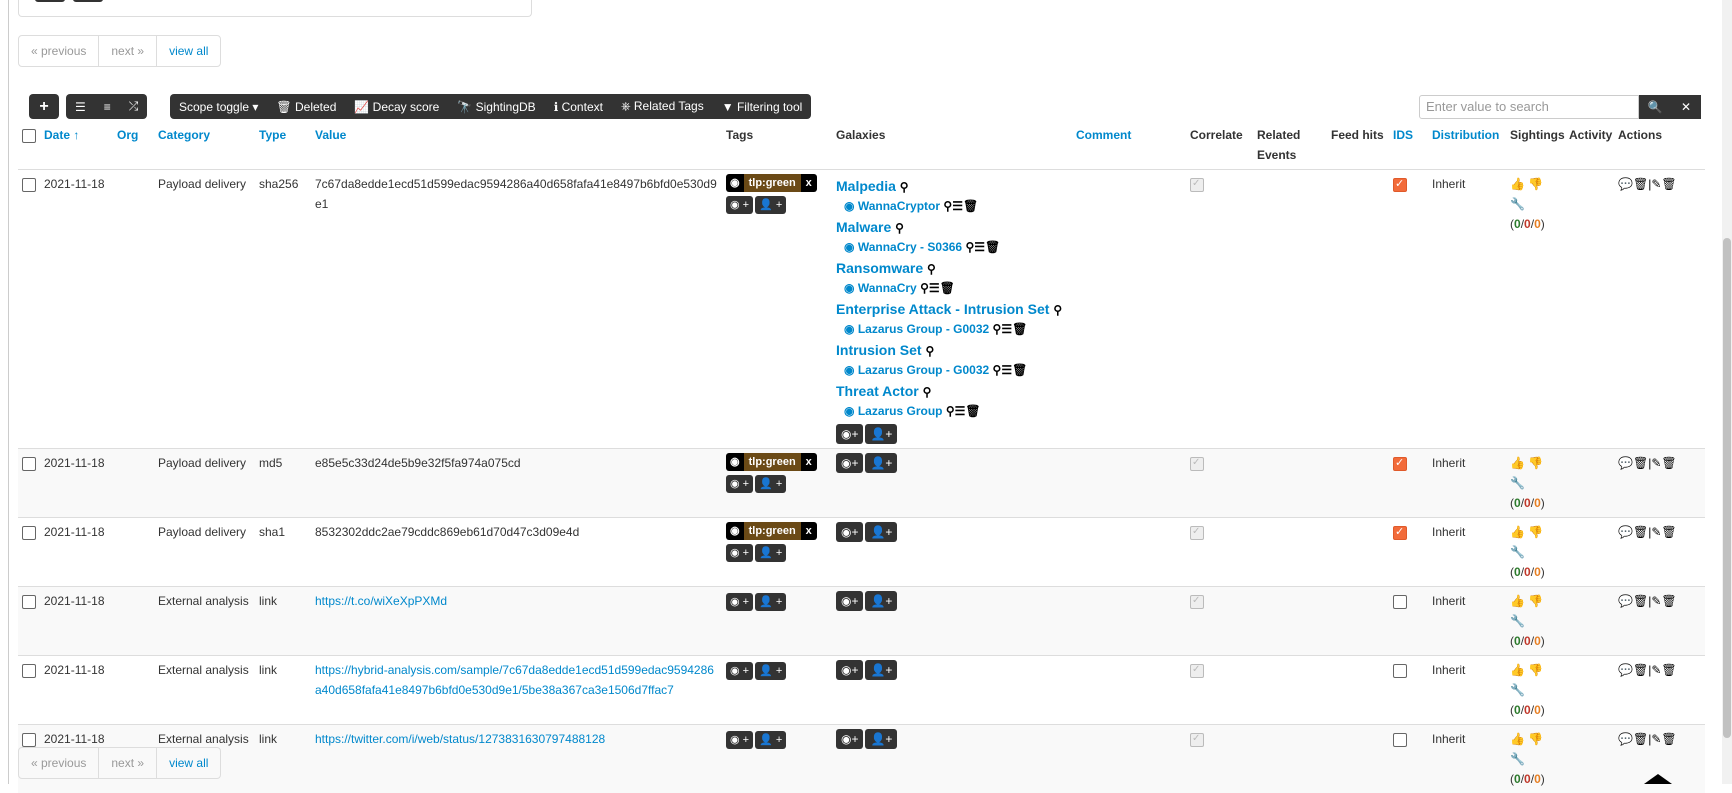  I want to click on galaxy-cluster: ◉ WannaCry - S0366 ⚲☰🗑, so click(1009, 247).